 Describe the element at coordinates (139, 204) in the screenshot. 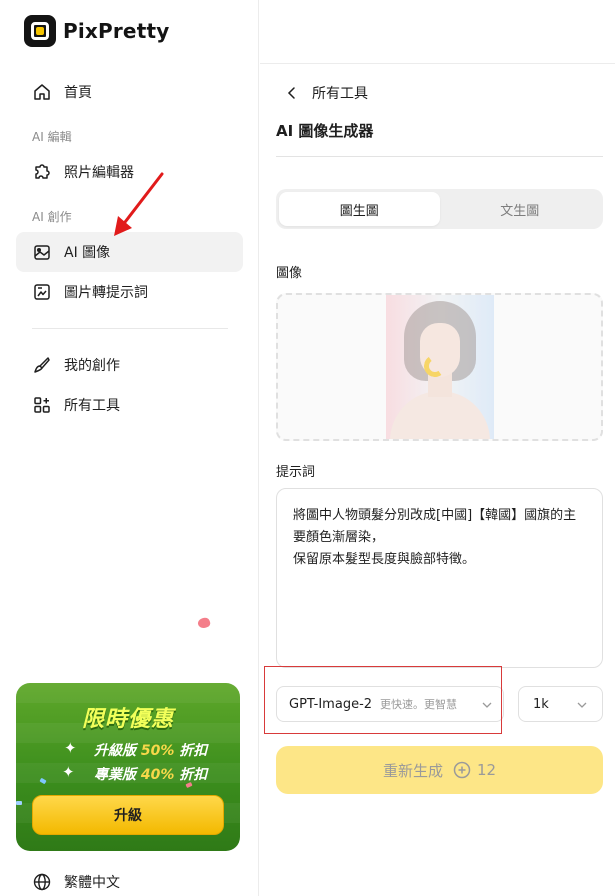

I see `annotation-arrow` at that location.